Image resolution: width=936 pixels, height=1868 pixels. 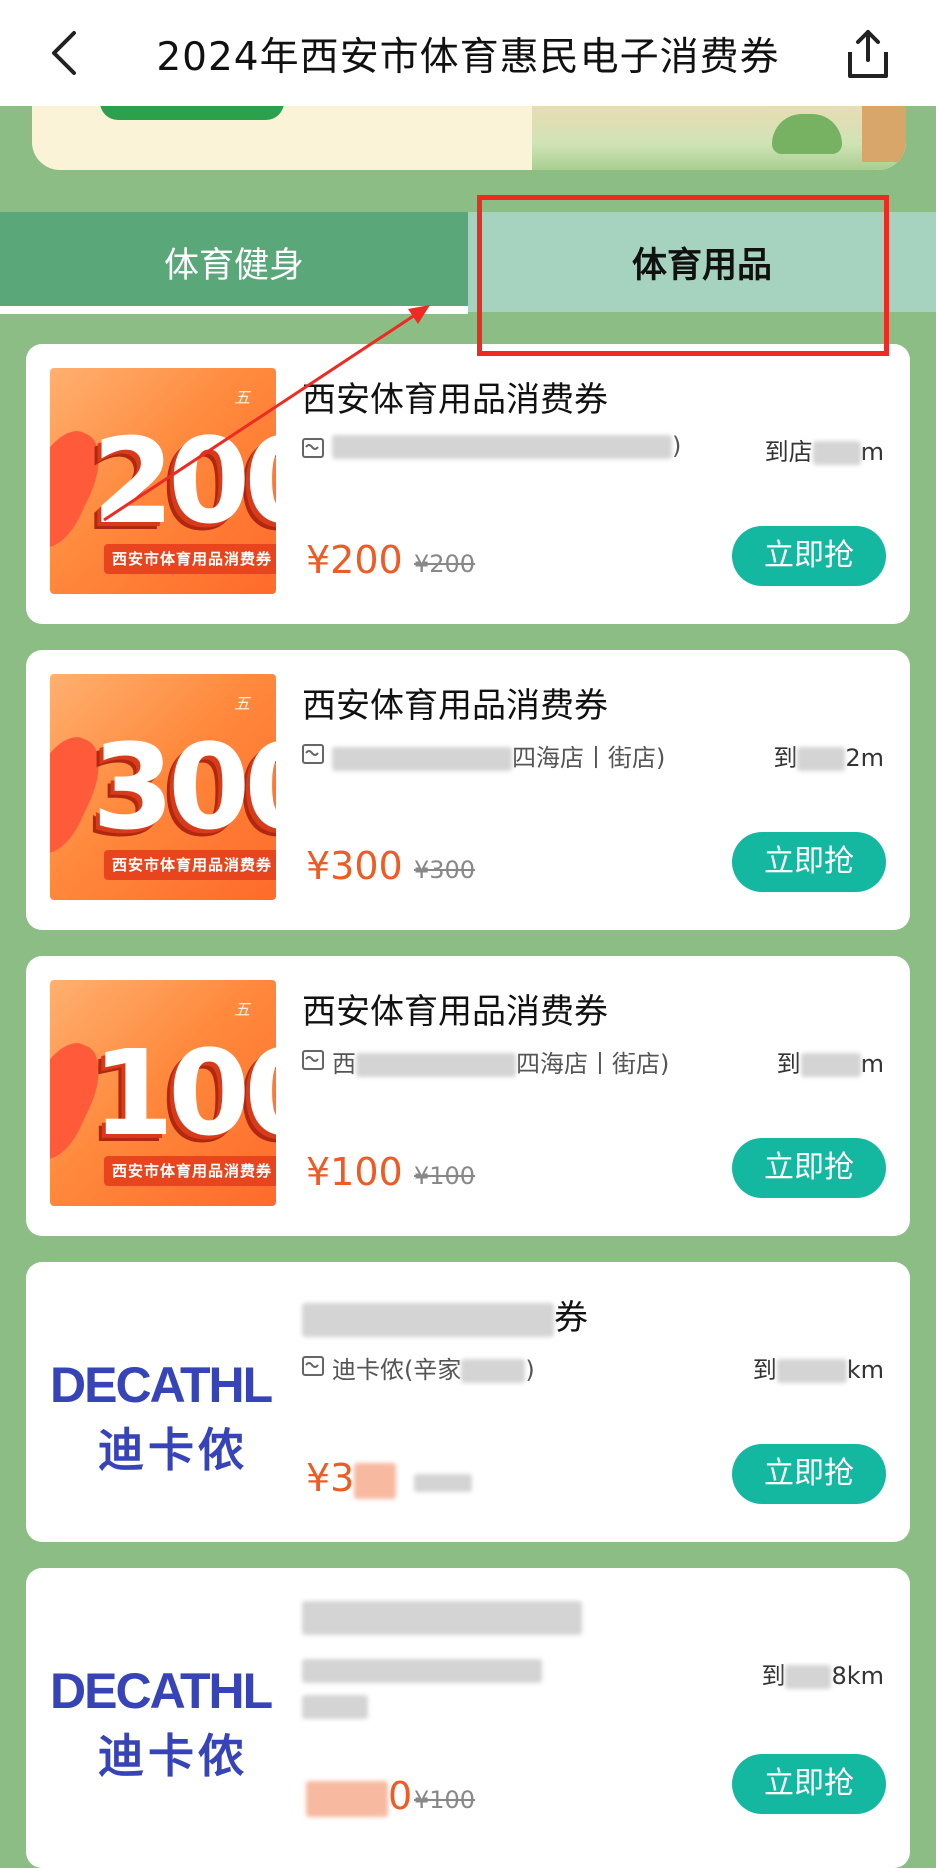 I want to click on coupon-card: DECATHL 迪卡侬 券 迪卡侬(辛家) 到 km ¥3 立即抢, so click(x=468, y=1402).